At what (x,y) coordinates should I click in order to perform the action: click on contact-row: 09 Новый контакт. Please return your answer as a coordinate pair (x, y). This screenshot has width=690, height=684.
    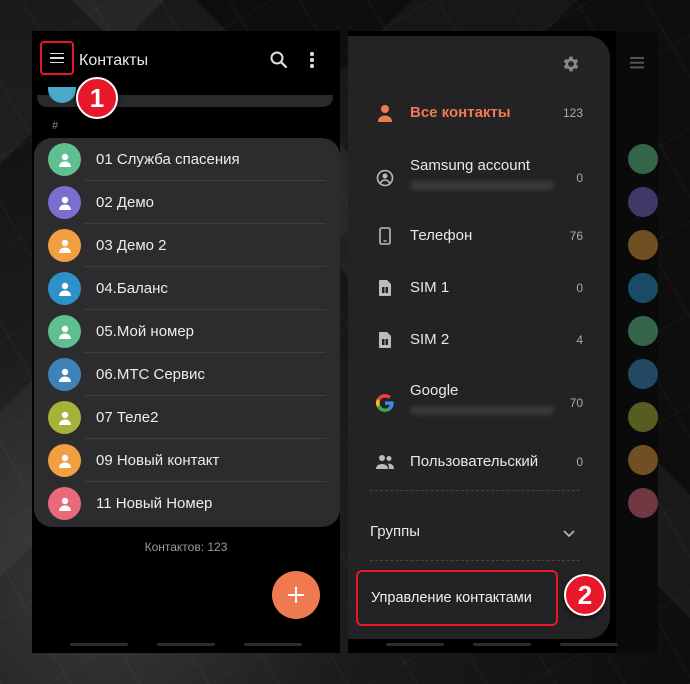
    Looking at the image, I should click on (187, 460).